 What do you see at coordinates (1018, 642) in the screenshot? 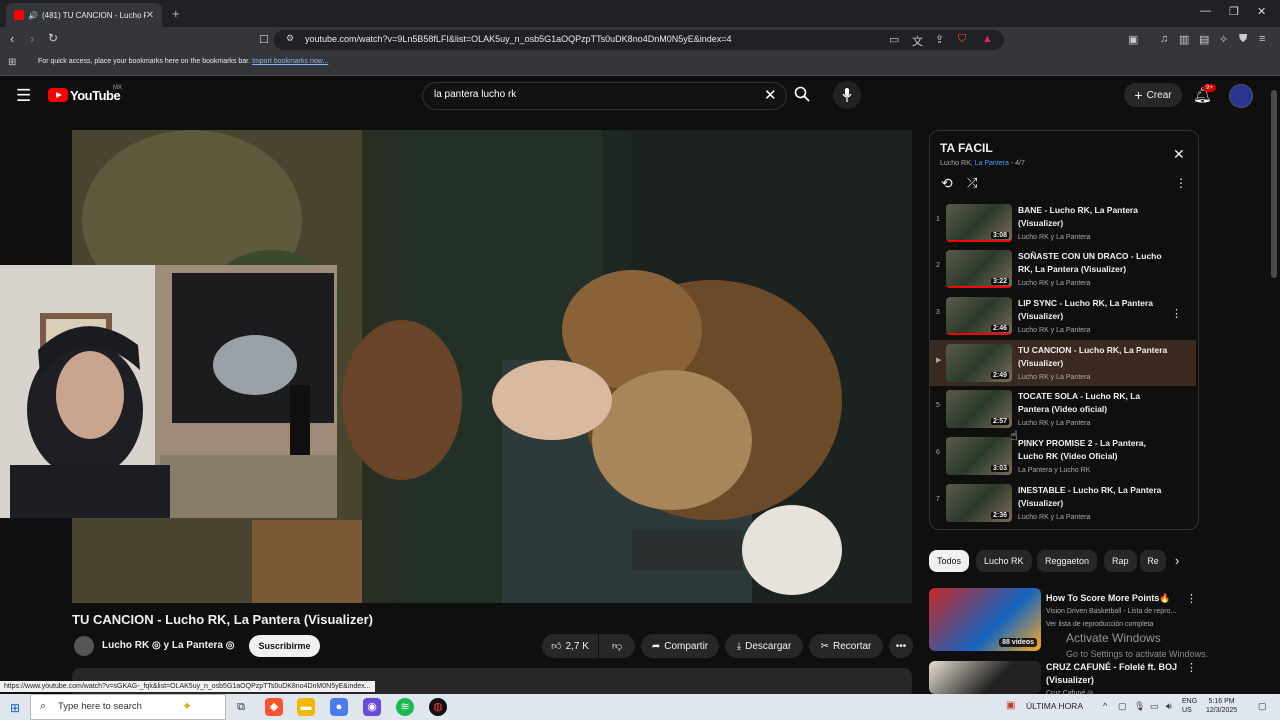
I see `video-count-badge: 88 videos` at bounding box center [1018, 642].